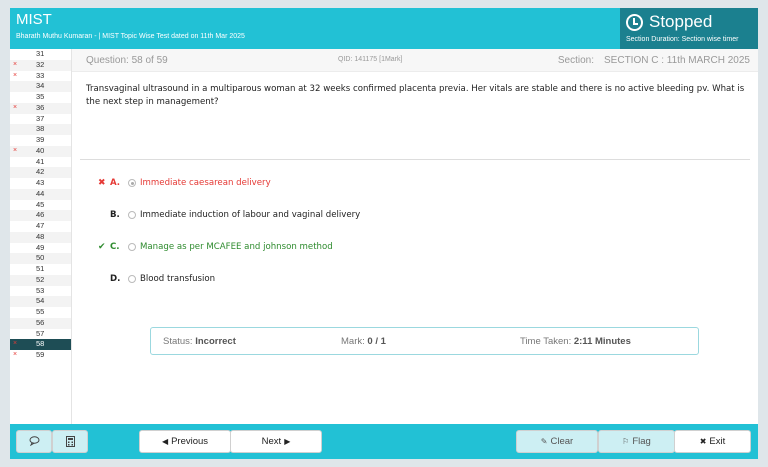 This screenshot has width=768, height=467. I want to click on question-palette-item: 46, so click(40, 215).